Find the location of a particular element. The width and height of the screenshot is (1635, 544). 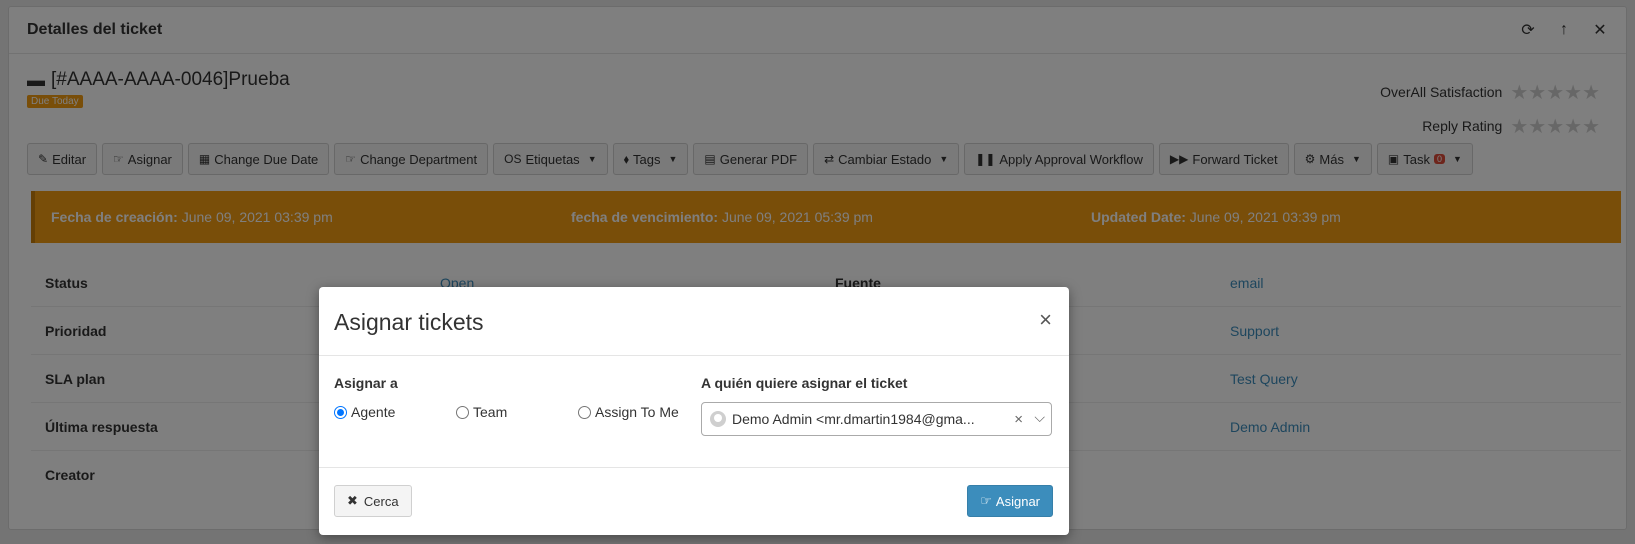

radio-assign-to-me-label: Assign To Me is located at coordinates (637, 412).